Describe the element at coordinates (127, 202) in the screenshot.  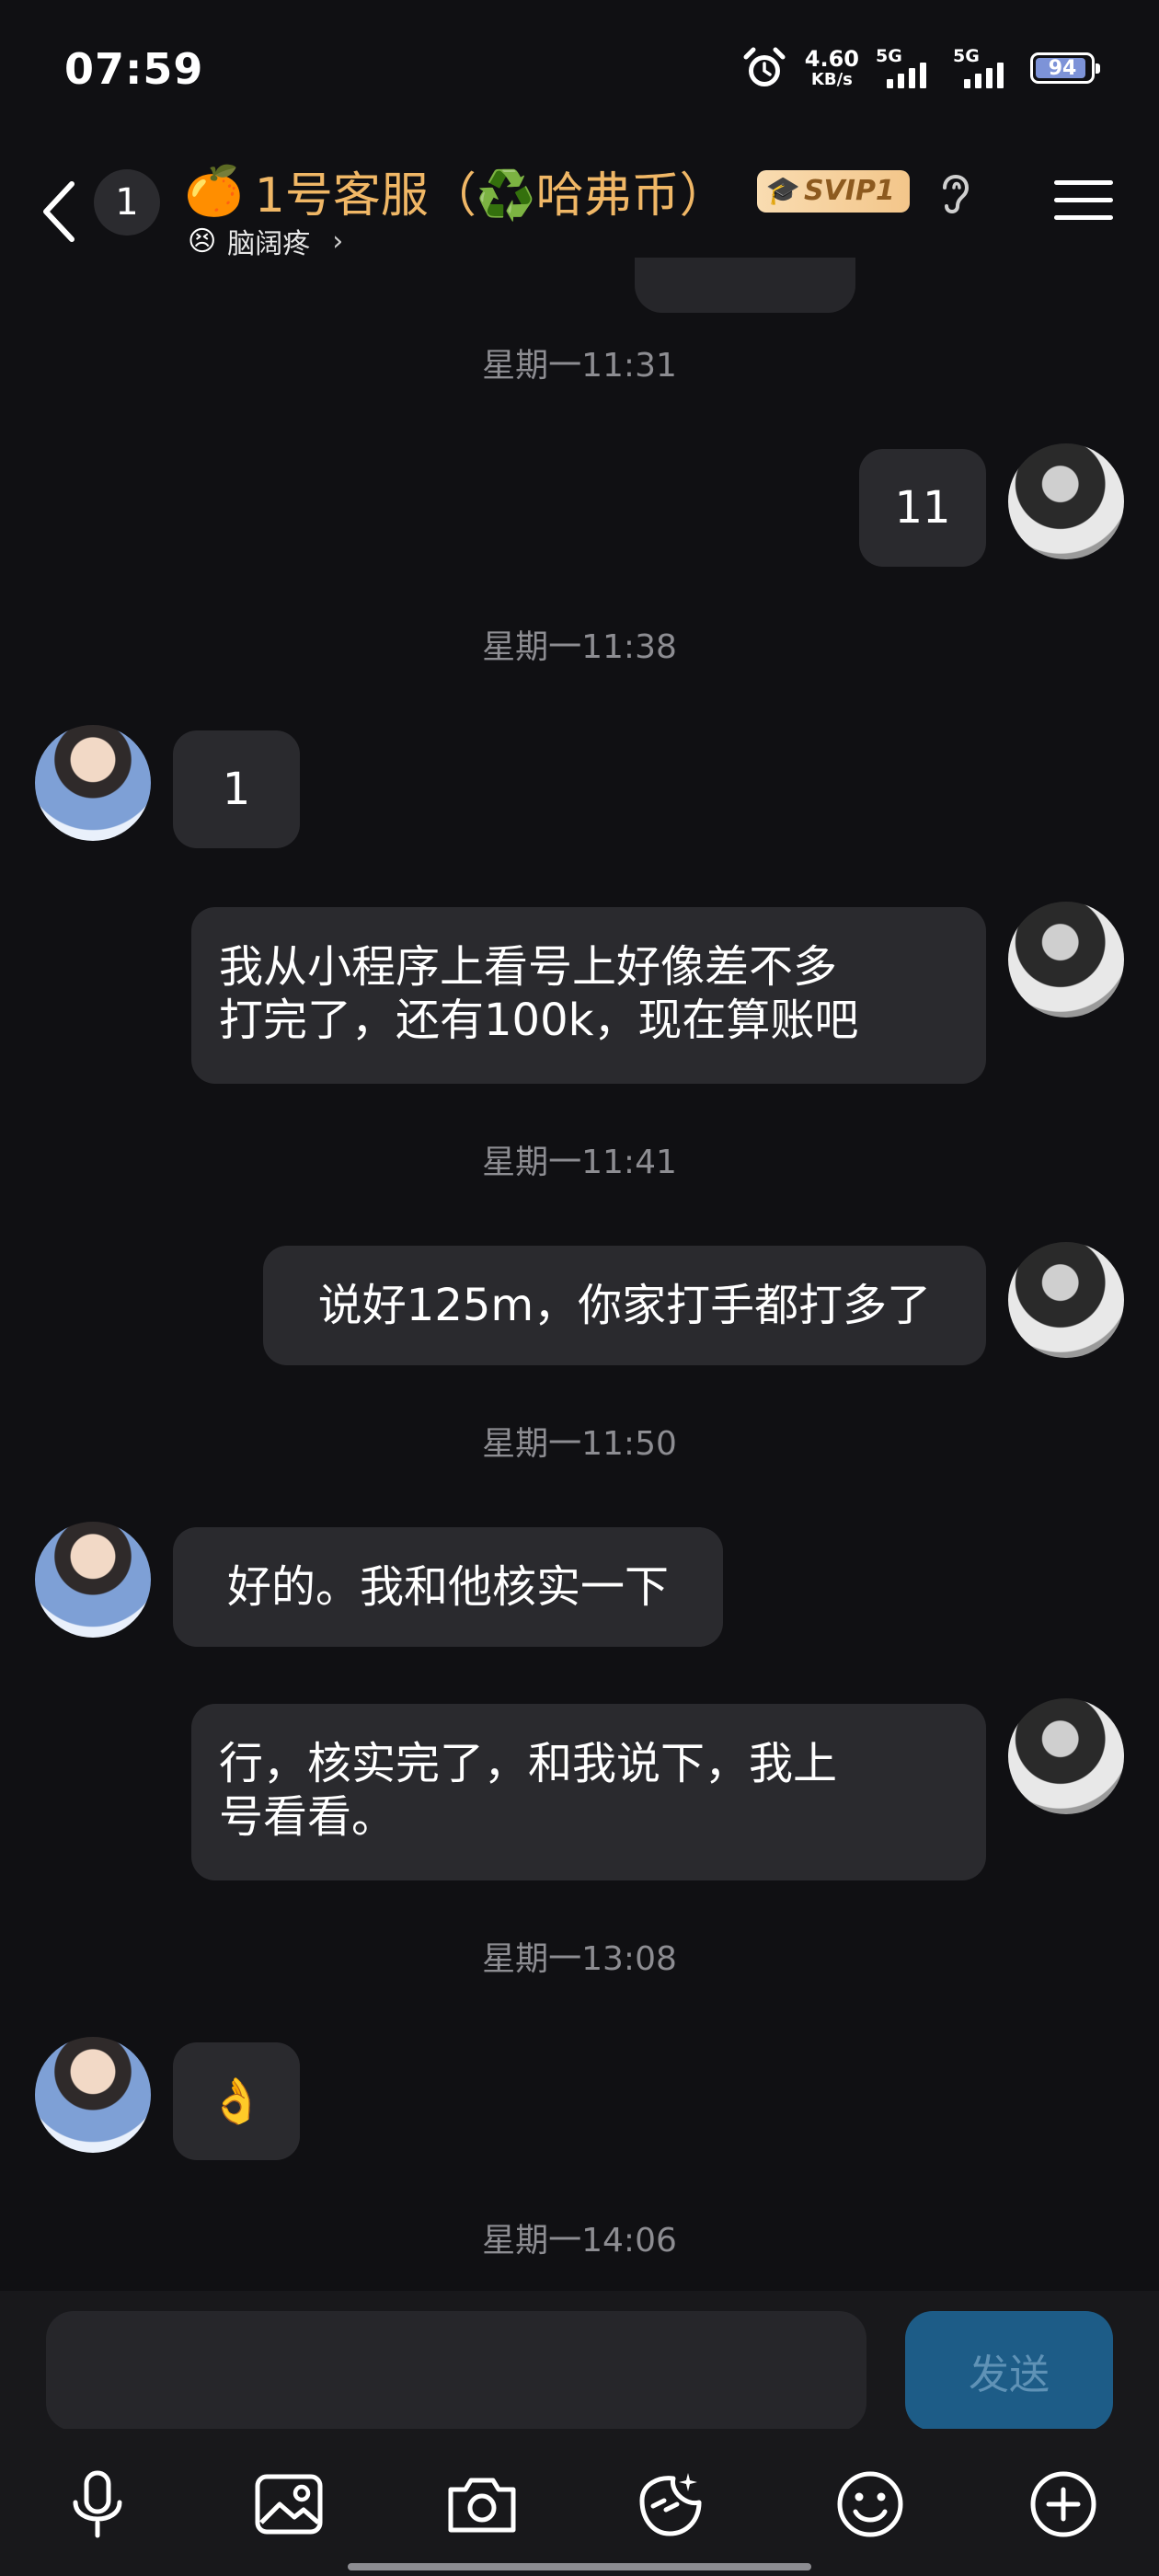
I see `unread-count-badge: 1` at that location.